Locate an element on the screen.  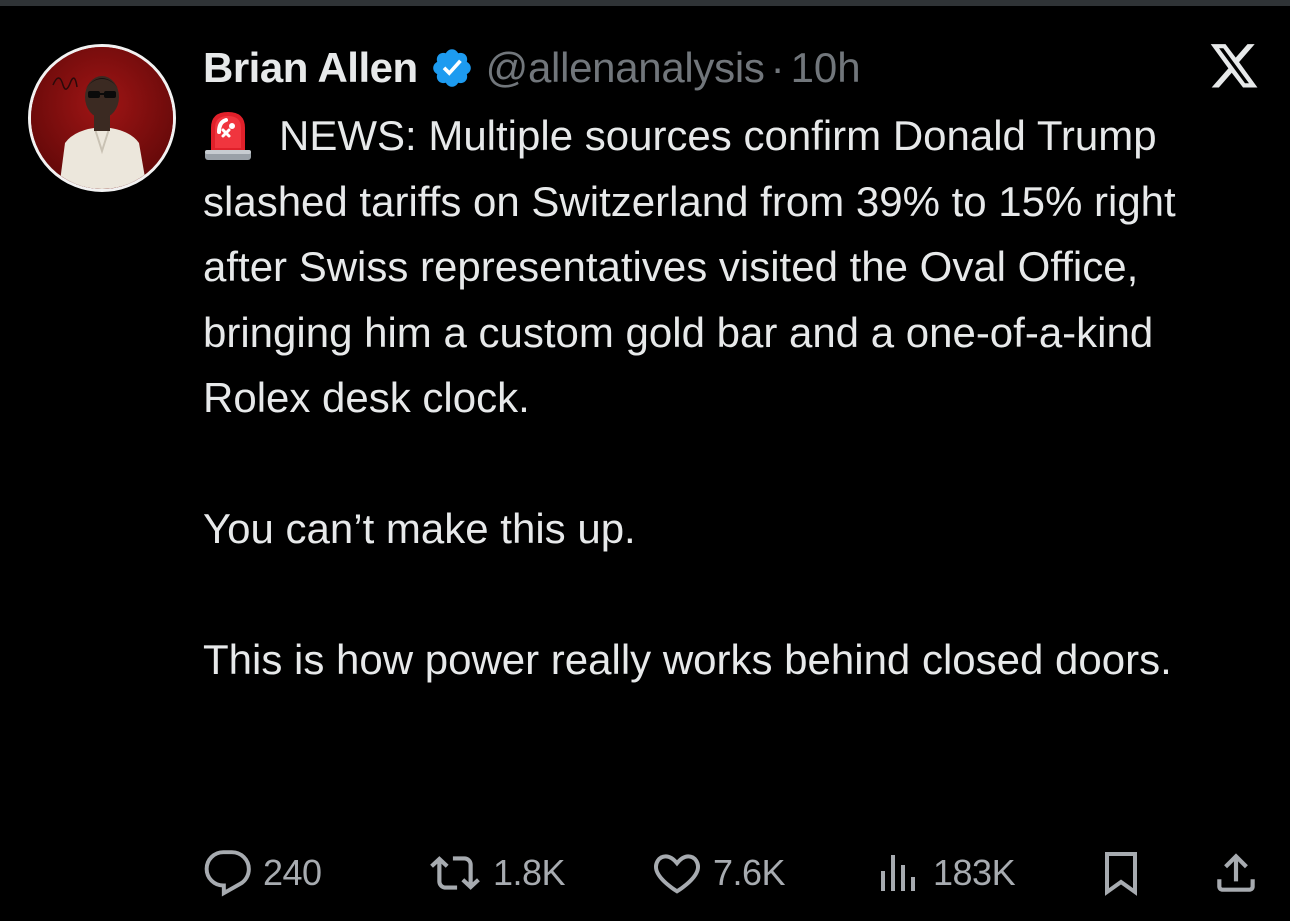
x-logo-icon is located at coordinates (1234, 68).